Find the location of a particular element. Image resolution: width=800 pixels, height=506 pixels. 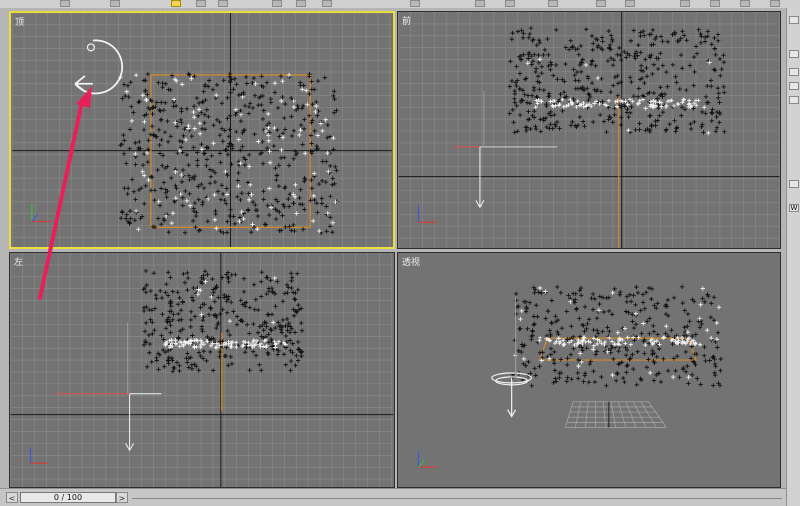

select-arrow-icon is located at coordinates (176, 3).